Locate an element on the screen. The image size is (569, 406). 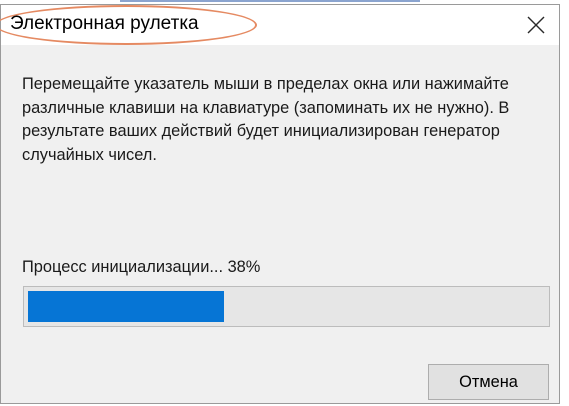
dialog-title: Электронная рулетка is located at coordinates (104, 23).